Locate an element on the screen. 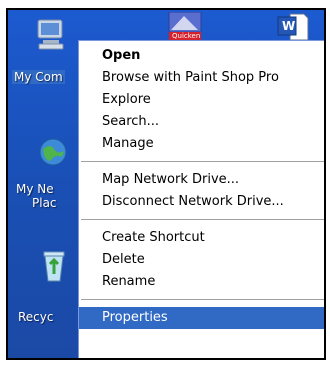 Image resolution: width=330 pixels, height=368 pixels. menu-item-rename: Rename is located at coordinates (201, 282).